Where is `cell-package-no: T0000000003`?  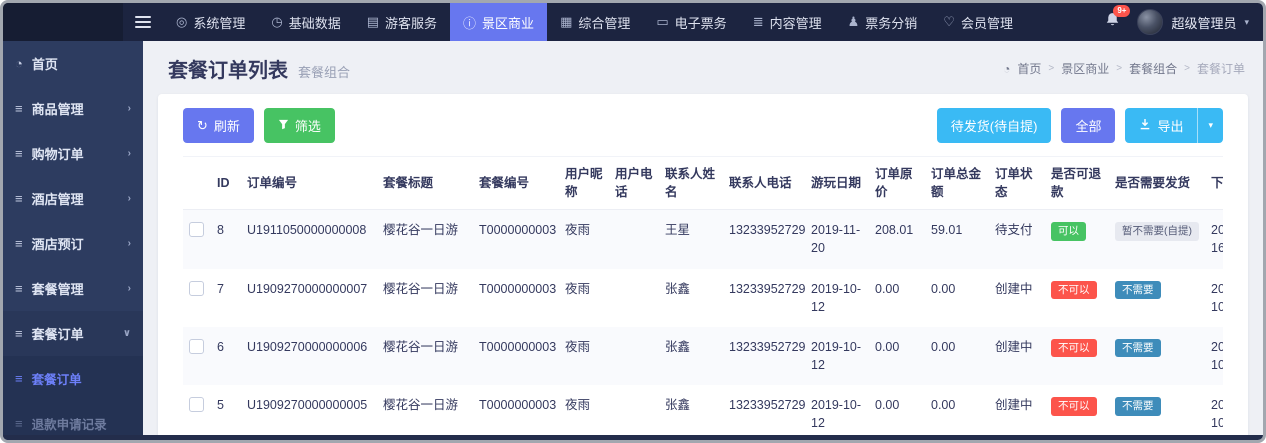 cell-package-no: T0000000003 is located at coordinates (518, 230).